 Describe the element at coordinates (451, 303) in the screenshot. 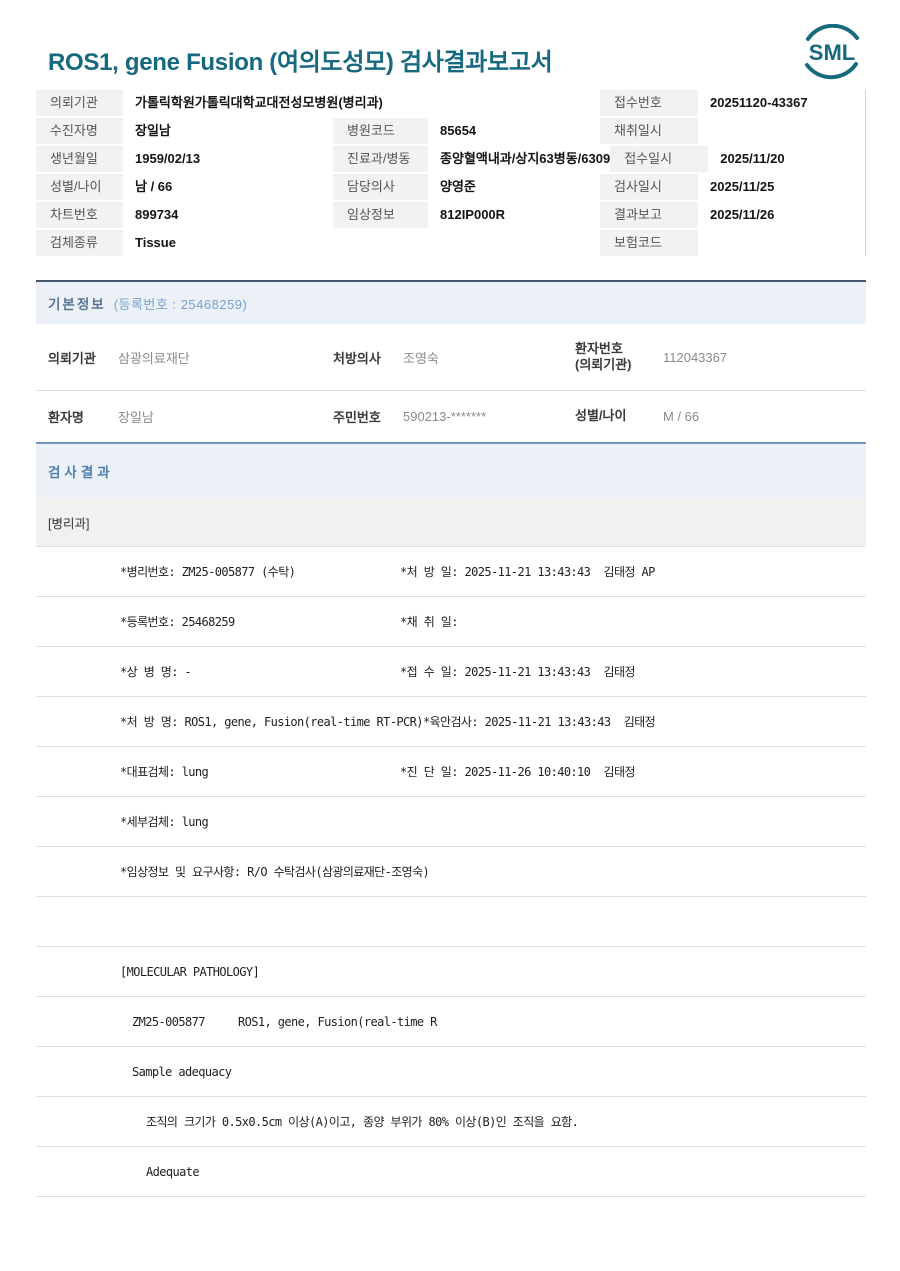

I see `basic-info-header: 기본정보 (등록번호 : 25468259)` at that location.